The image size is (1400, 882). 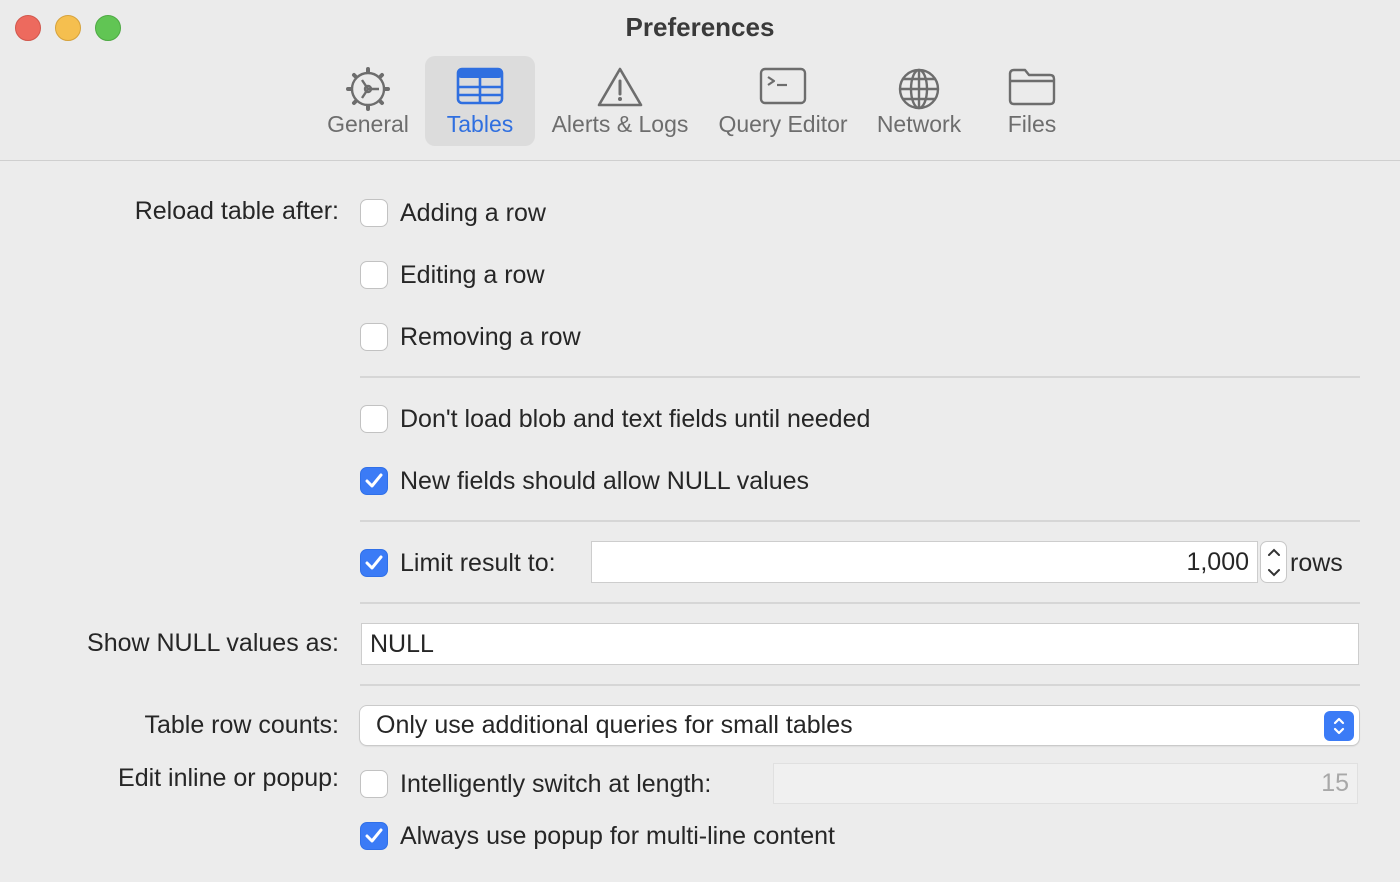 I want to click on editing-row-label: Editing a row, so click(x=472, y=274).